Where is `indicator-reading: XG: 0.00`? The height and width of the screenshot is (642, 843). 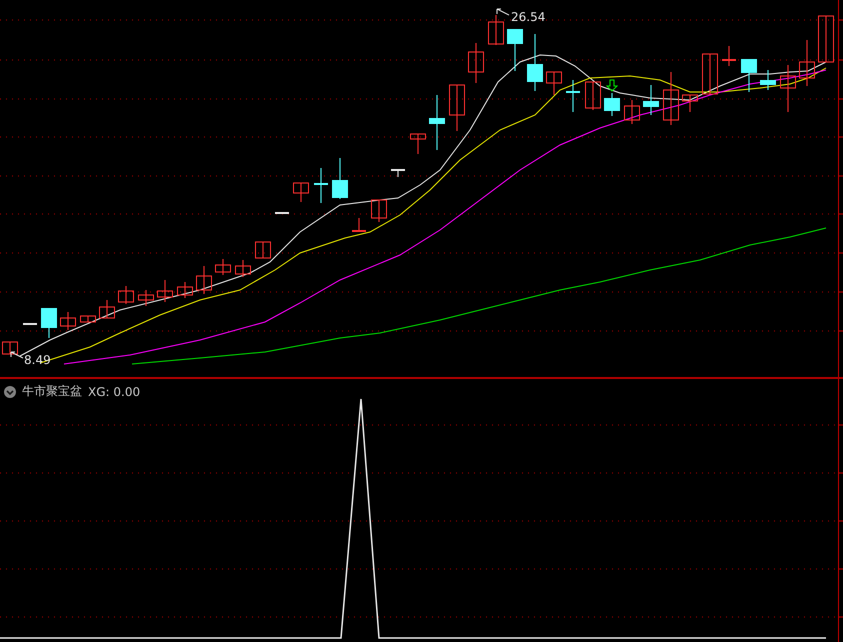 indicator-reading: XG: 0.00 is located at coordinates (114, 391).